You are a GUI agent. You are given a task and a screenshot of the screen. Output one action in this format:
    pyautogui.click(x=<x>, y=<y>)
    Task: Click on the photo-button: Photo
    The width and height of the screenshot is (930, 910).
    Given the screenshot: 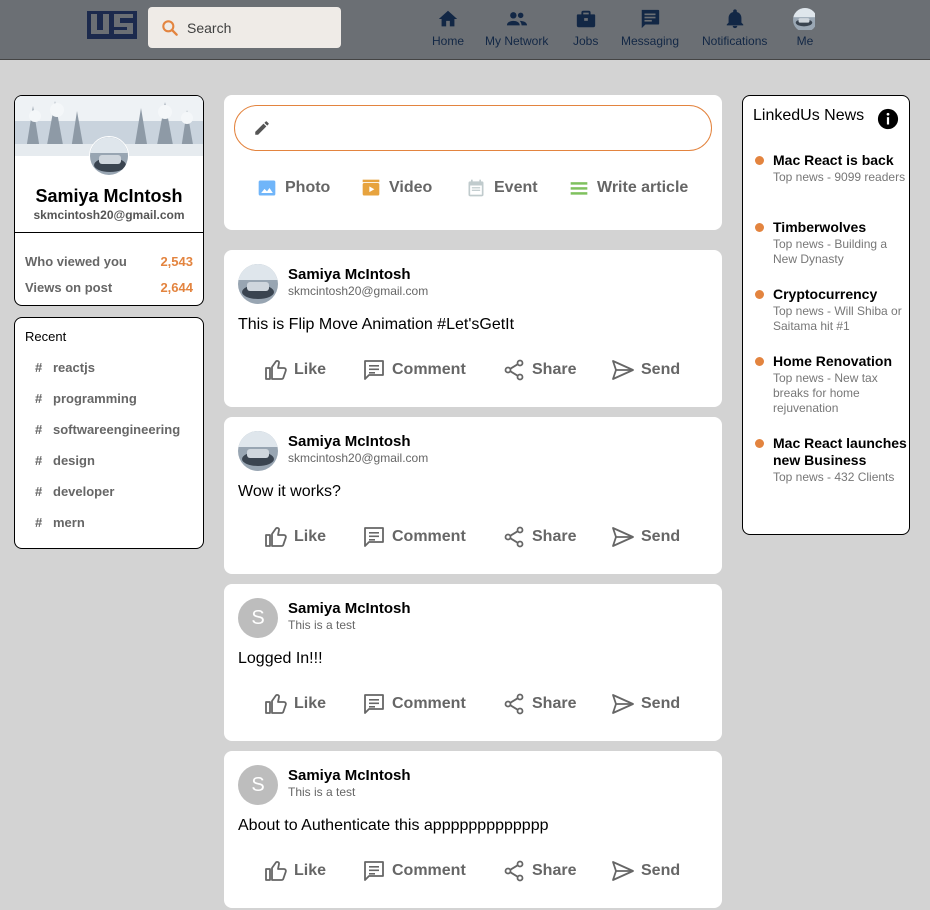 What is the action you would take?
    pyautogui.click(x=293, y=188)
    